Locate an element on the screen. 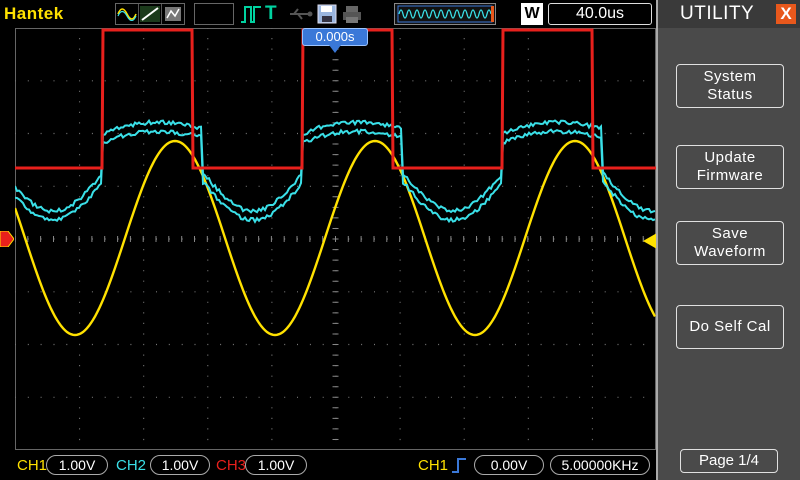  ch1-label: CH1 is located at coordinates (32, 465).